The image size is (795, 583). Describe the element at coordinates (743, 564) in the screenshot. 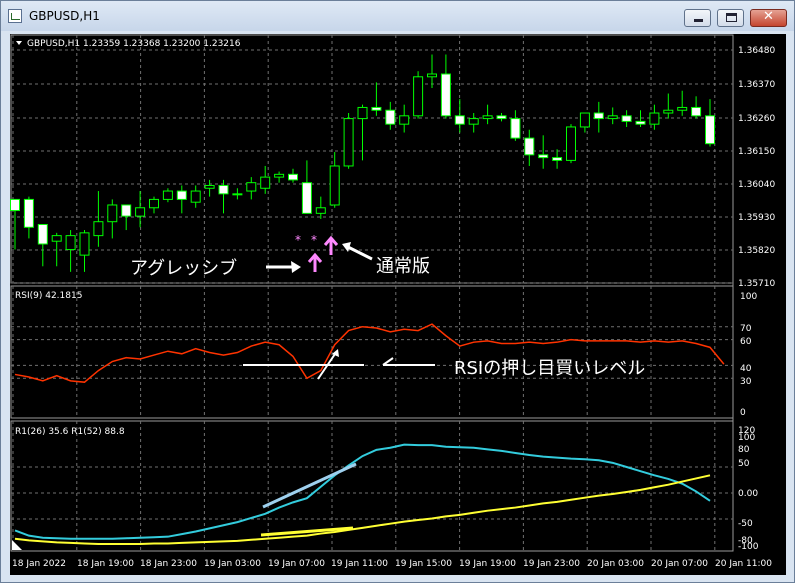

I see `time-label: 20 Jan 11:00` at that location.